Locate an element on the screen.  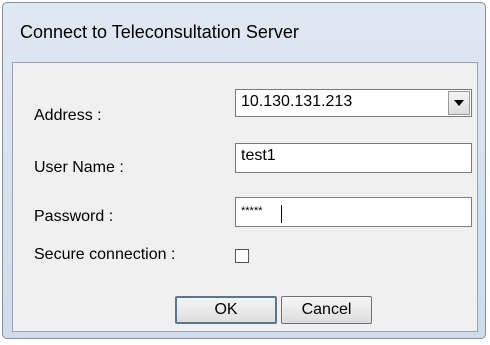
chevron-down-icon is located at coordinates (459, 103).